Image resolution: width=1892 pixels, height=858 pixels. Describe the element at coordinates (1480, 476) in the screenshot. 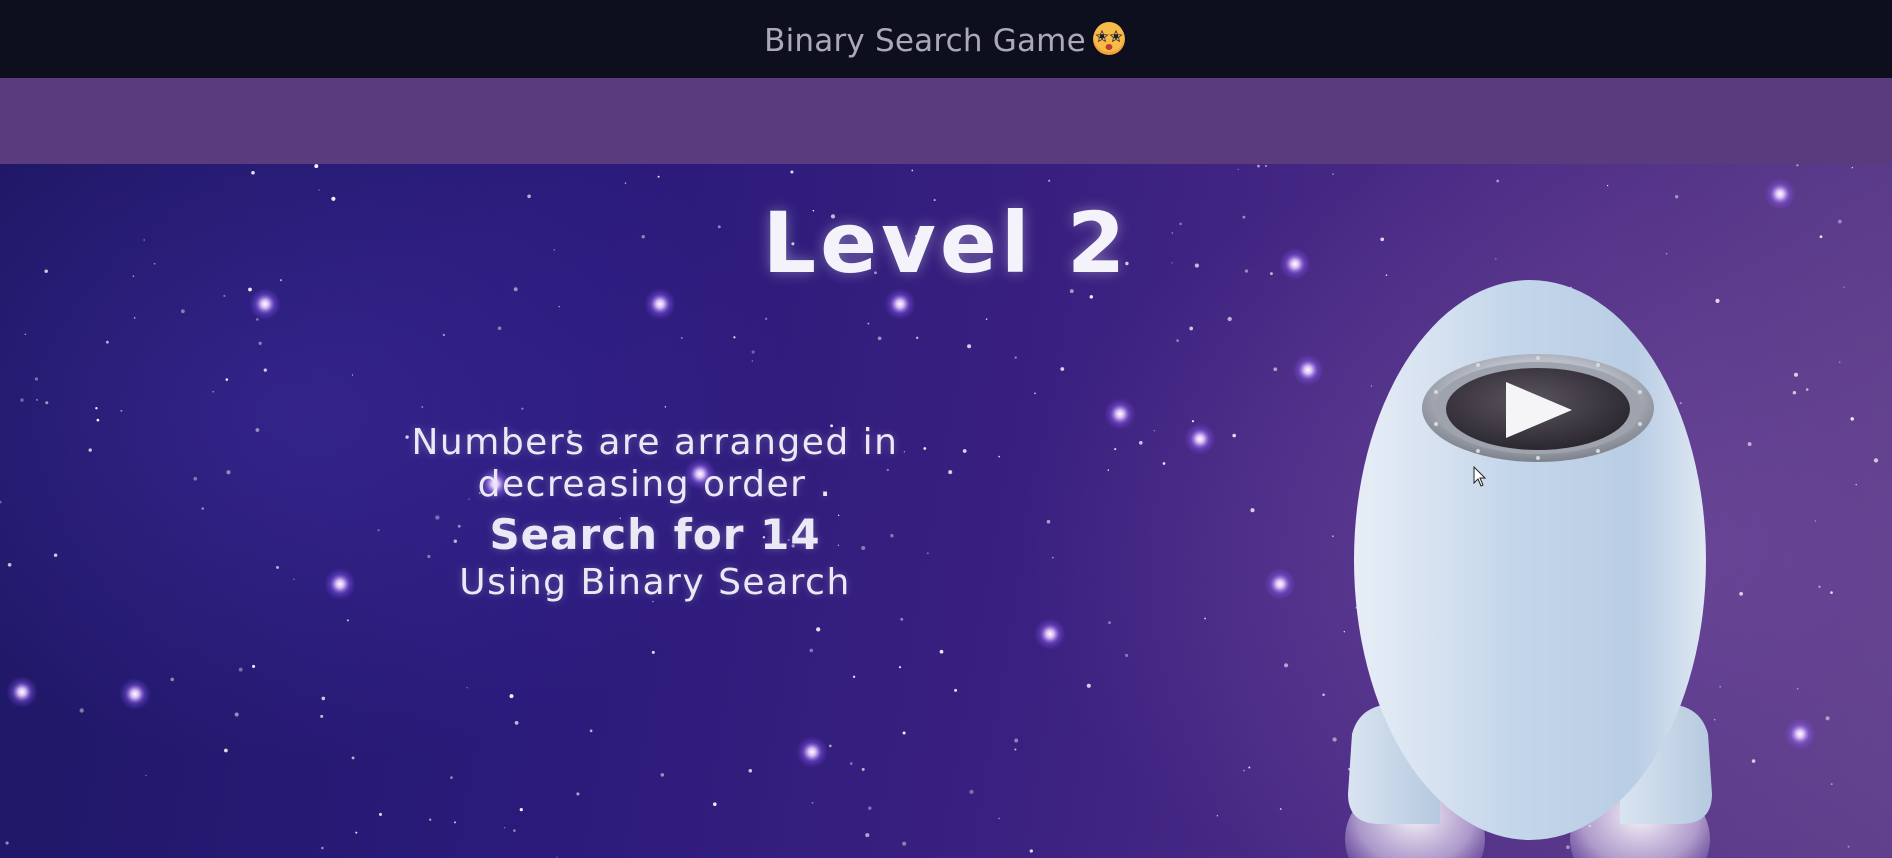

I see `mouse-cursor-icon` at that location.